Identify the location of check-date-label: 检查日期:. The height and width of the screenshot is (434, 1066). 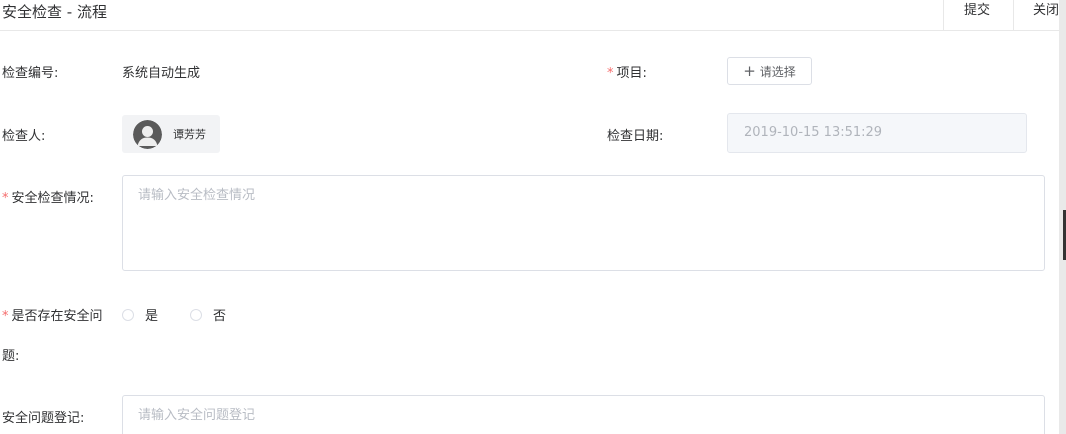
(635, 136).